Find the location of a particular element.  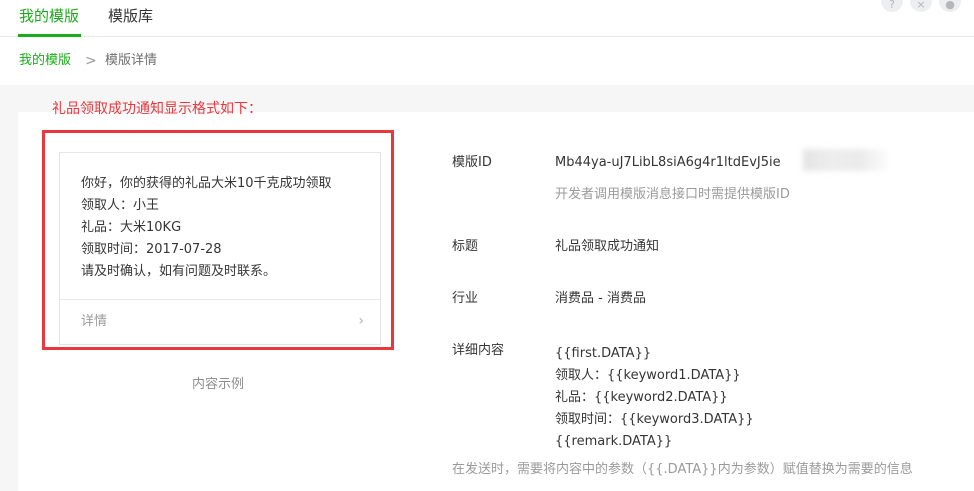

breadcrumb-current: 模版详情 is located at coordinates (131, 60).